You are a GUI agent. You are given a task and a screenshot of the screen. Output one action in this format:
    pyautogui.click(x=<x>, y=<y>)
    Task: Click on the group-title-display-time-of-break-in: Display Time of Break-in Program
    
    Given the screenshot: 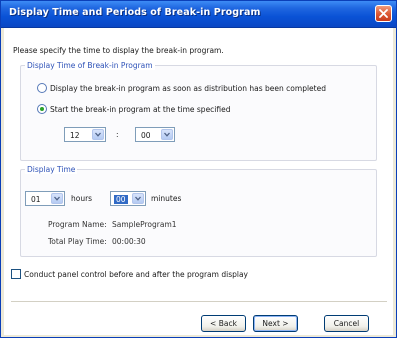 What is the action you would take?
    pyautogui.click(x=90, y=65)
    